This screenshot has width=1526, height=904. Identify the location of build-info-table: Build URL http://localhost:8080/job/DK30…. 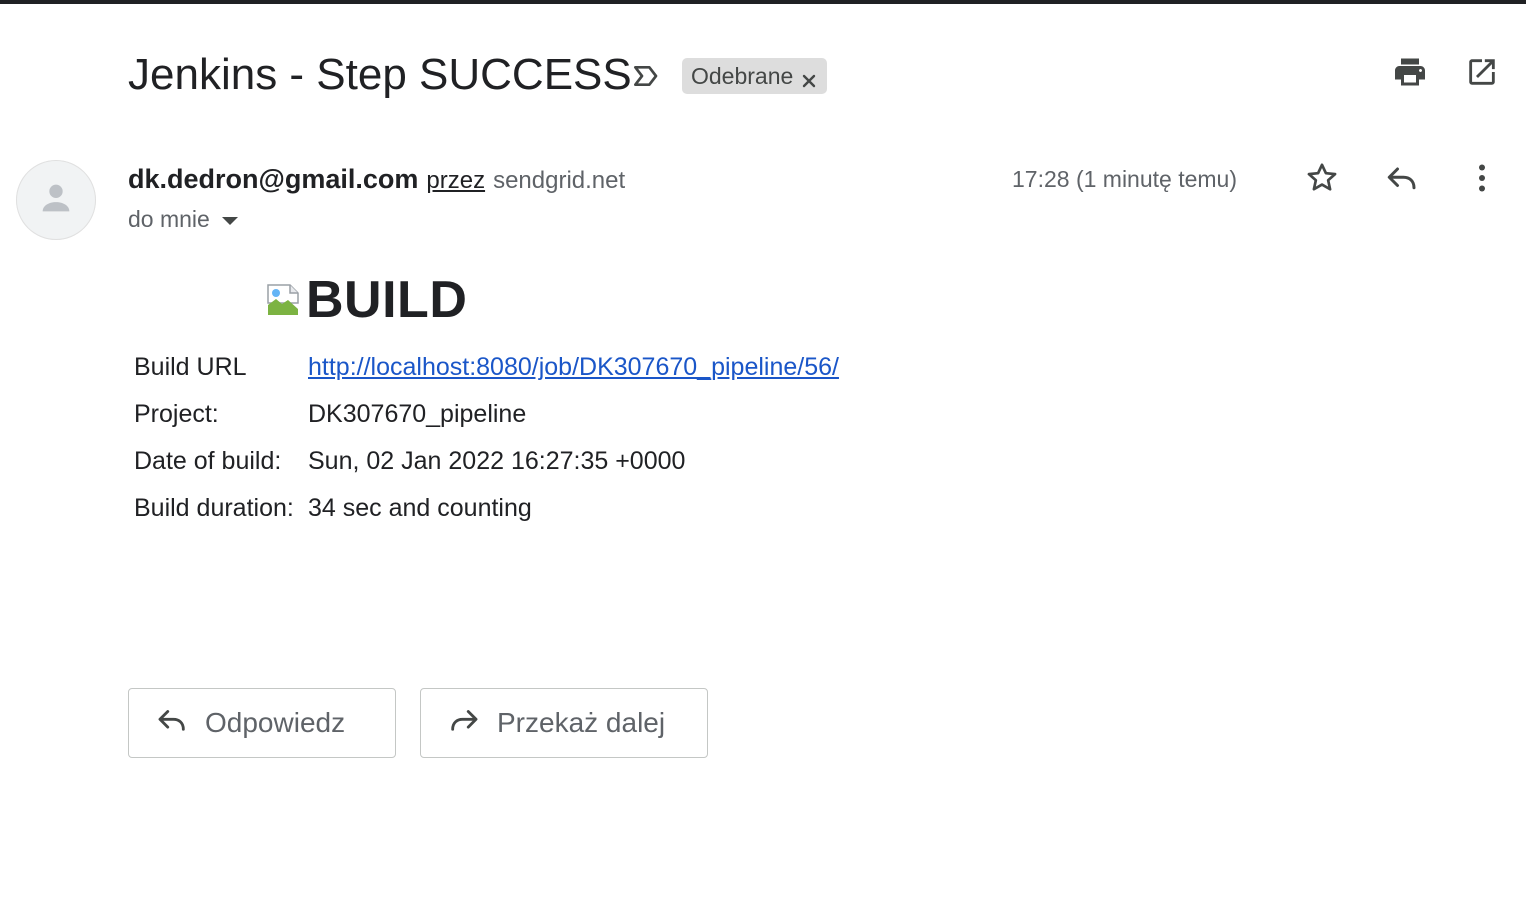
(486, 438).